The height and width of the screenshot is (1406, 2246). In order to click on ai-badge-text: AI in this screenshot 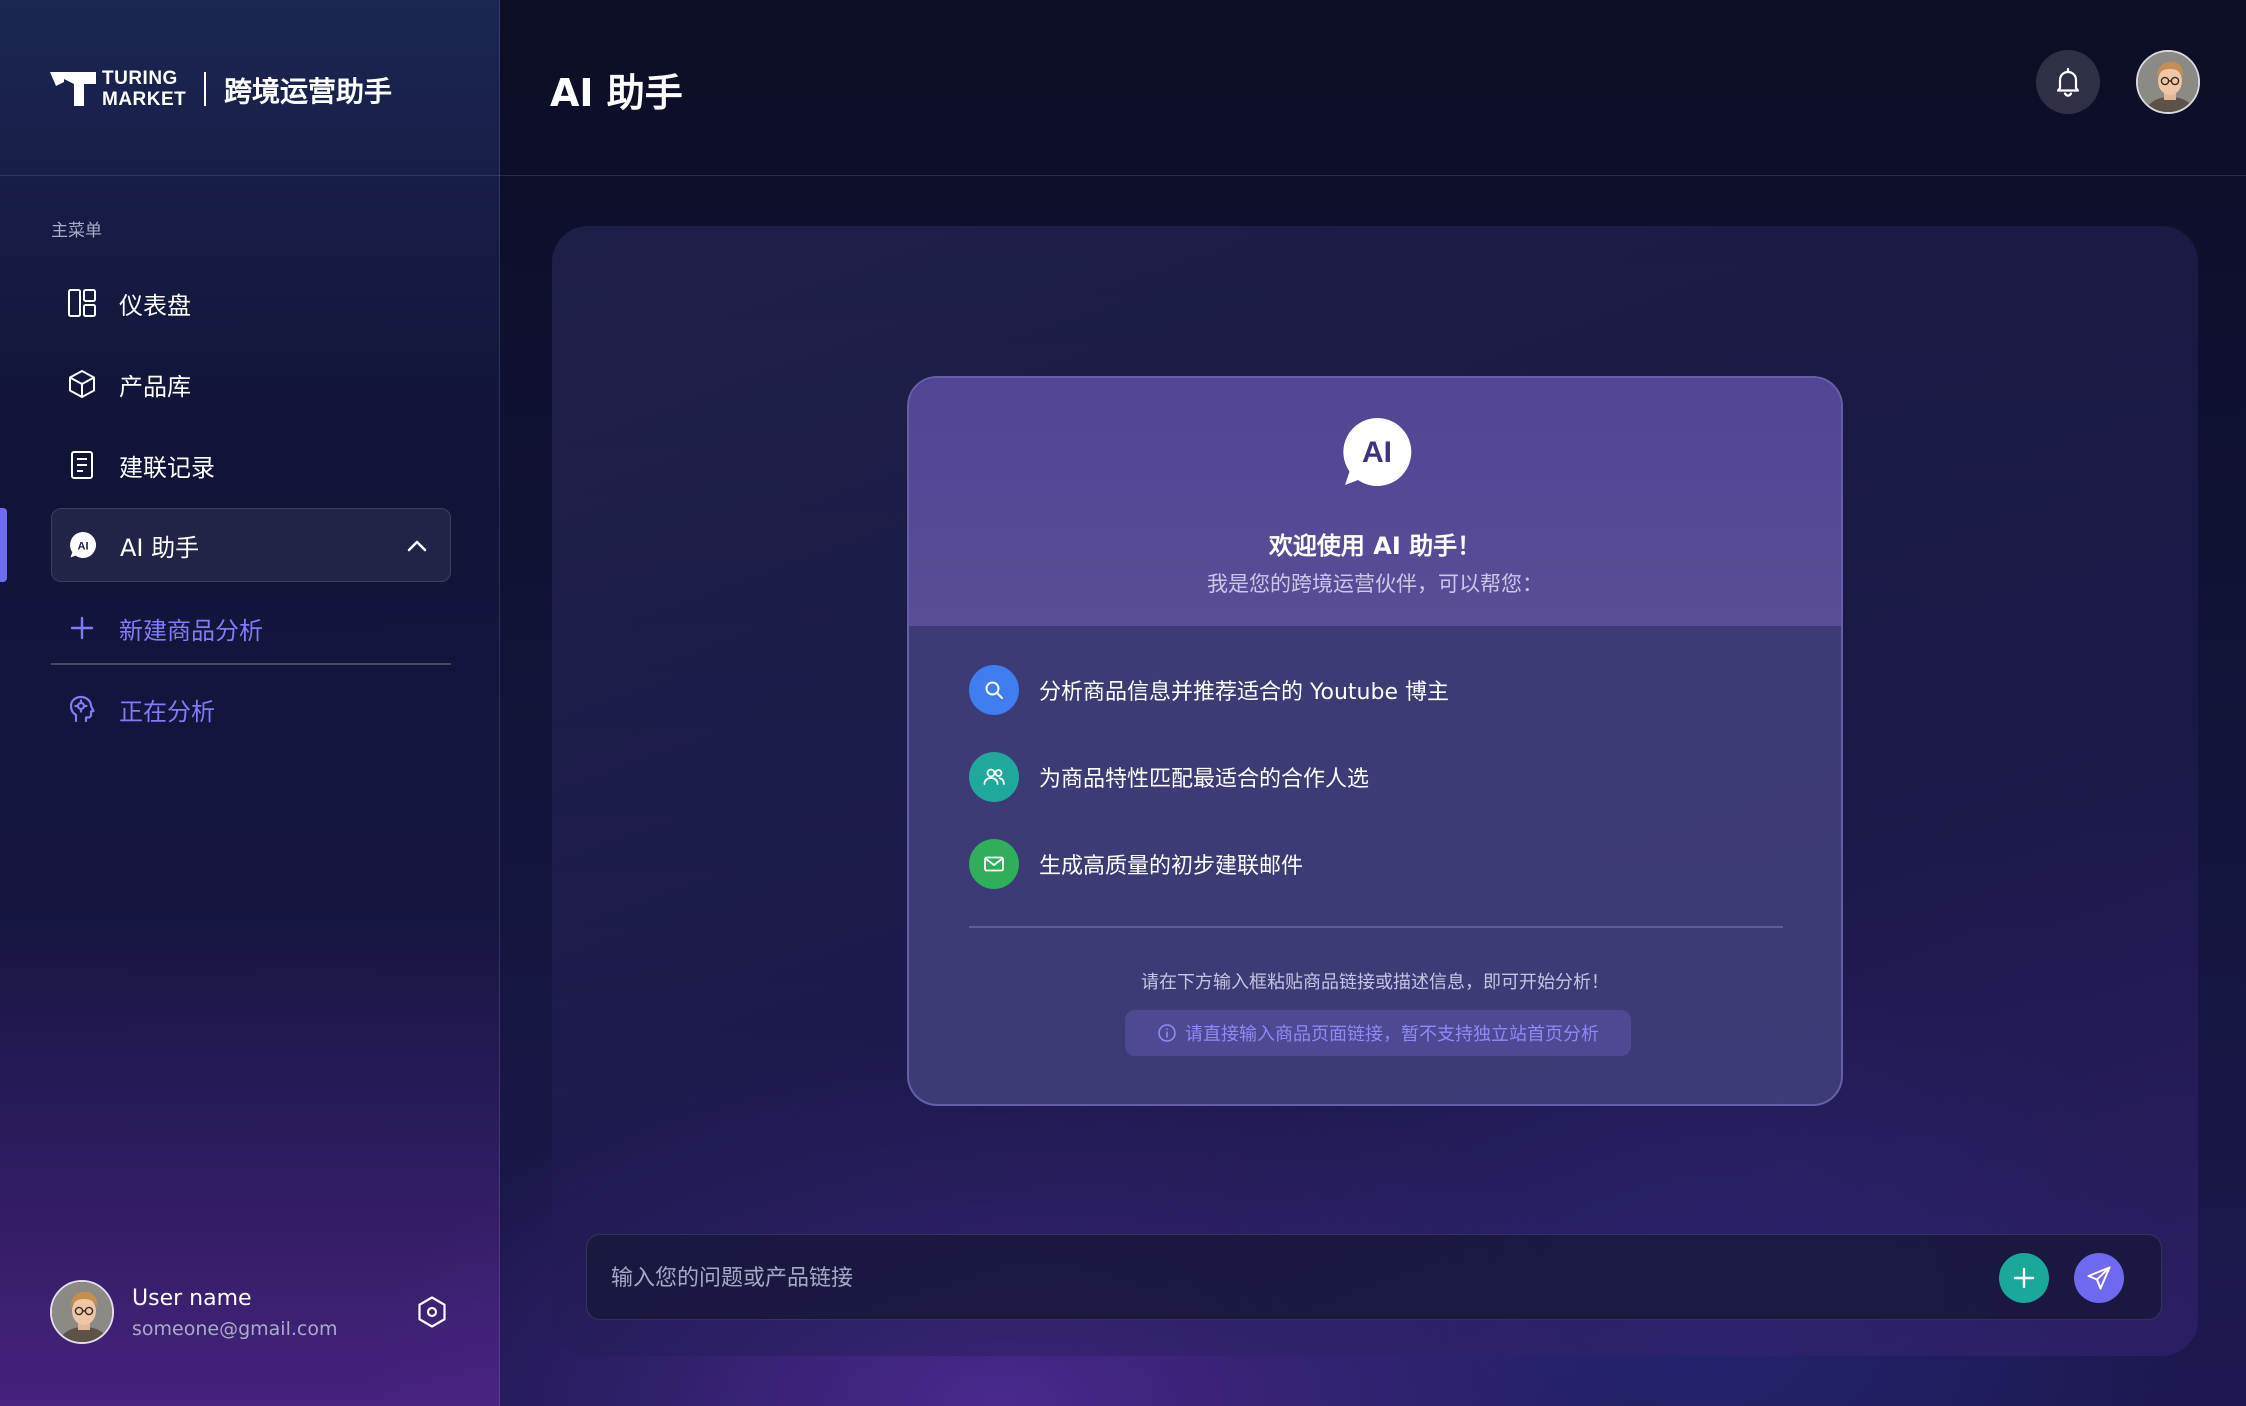, I will do `click(1377, 452)`.